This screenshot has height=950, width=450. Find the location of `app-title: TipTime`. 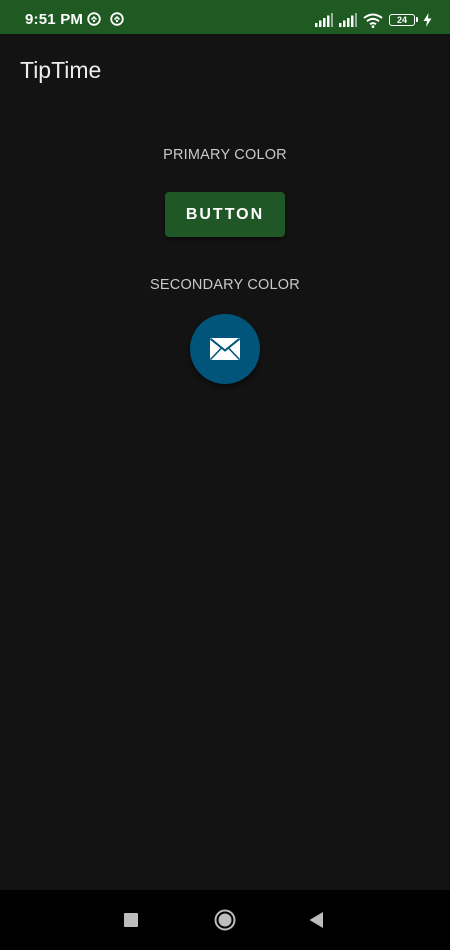

app-title: TipTime is located at coordinates (61, 70).